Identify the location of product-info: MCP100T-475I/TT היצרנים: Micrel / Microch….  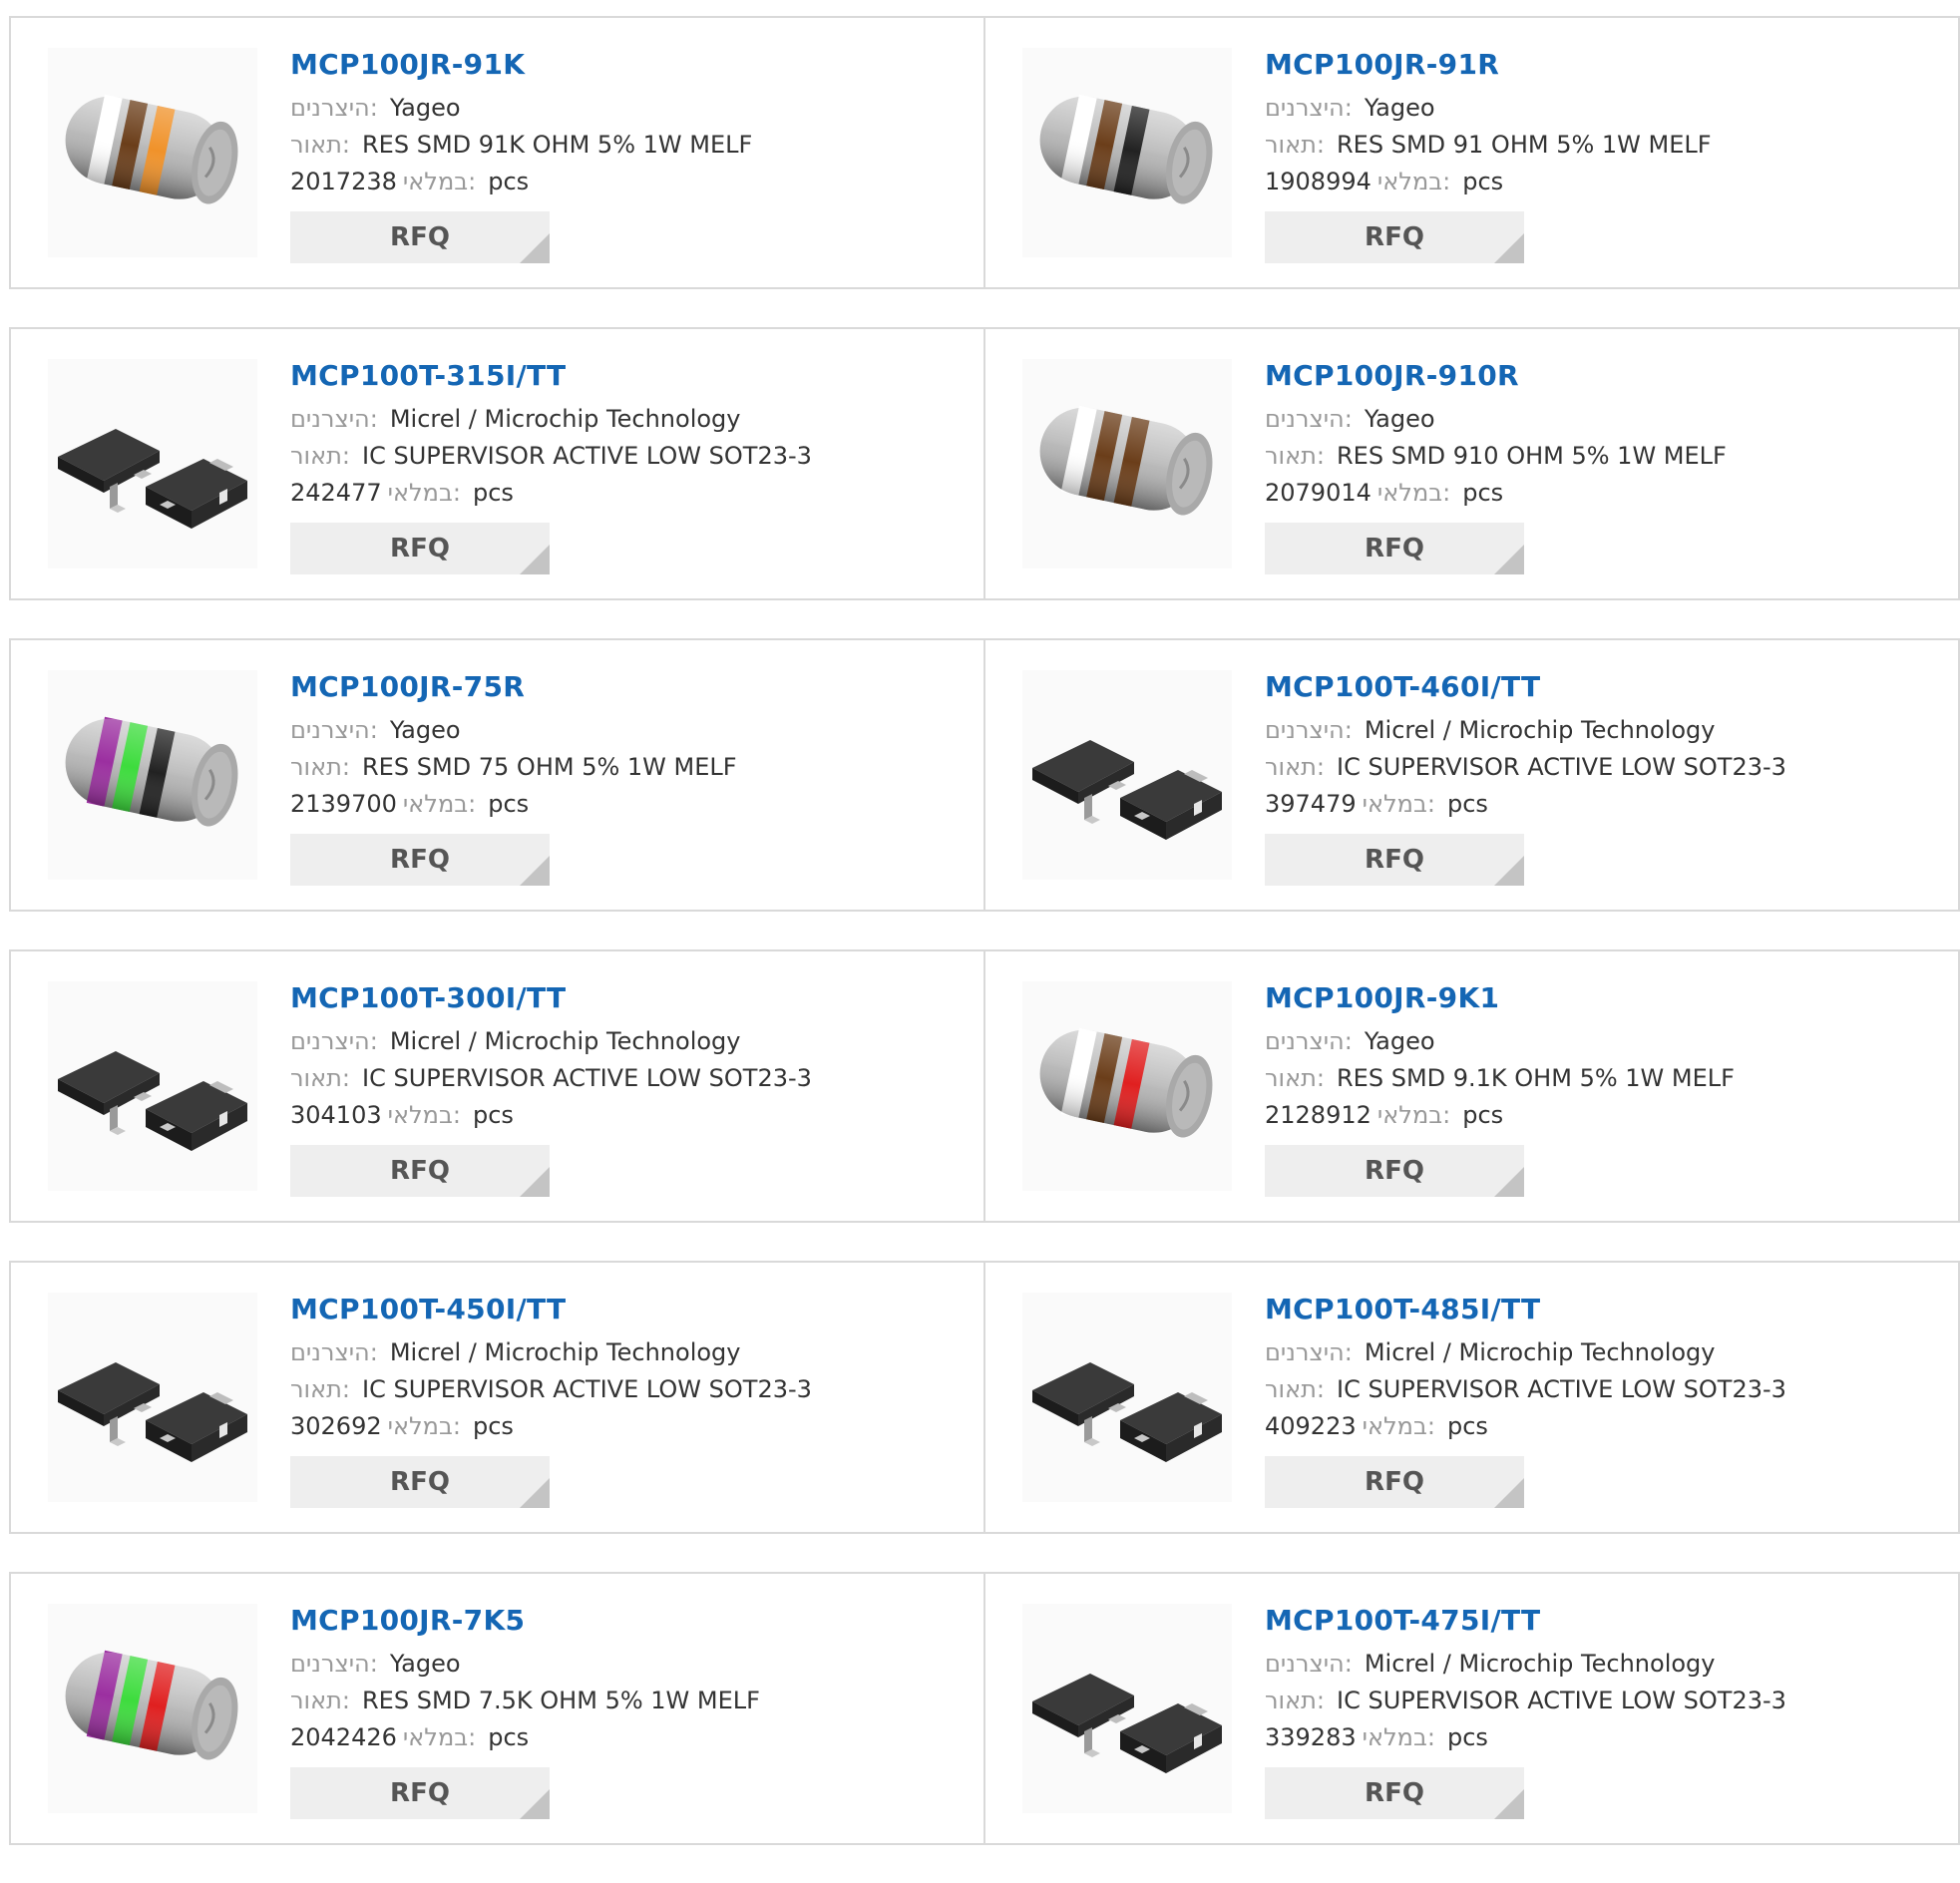
(1607, 1711).